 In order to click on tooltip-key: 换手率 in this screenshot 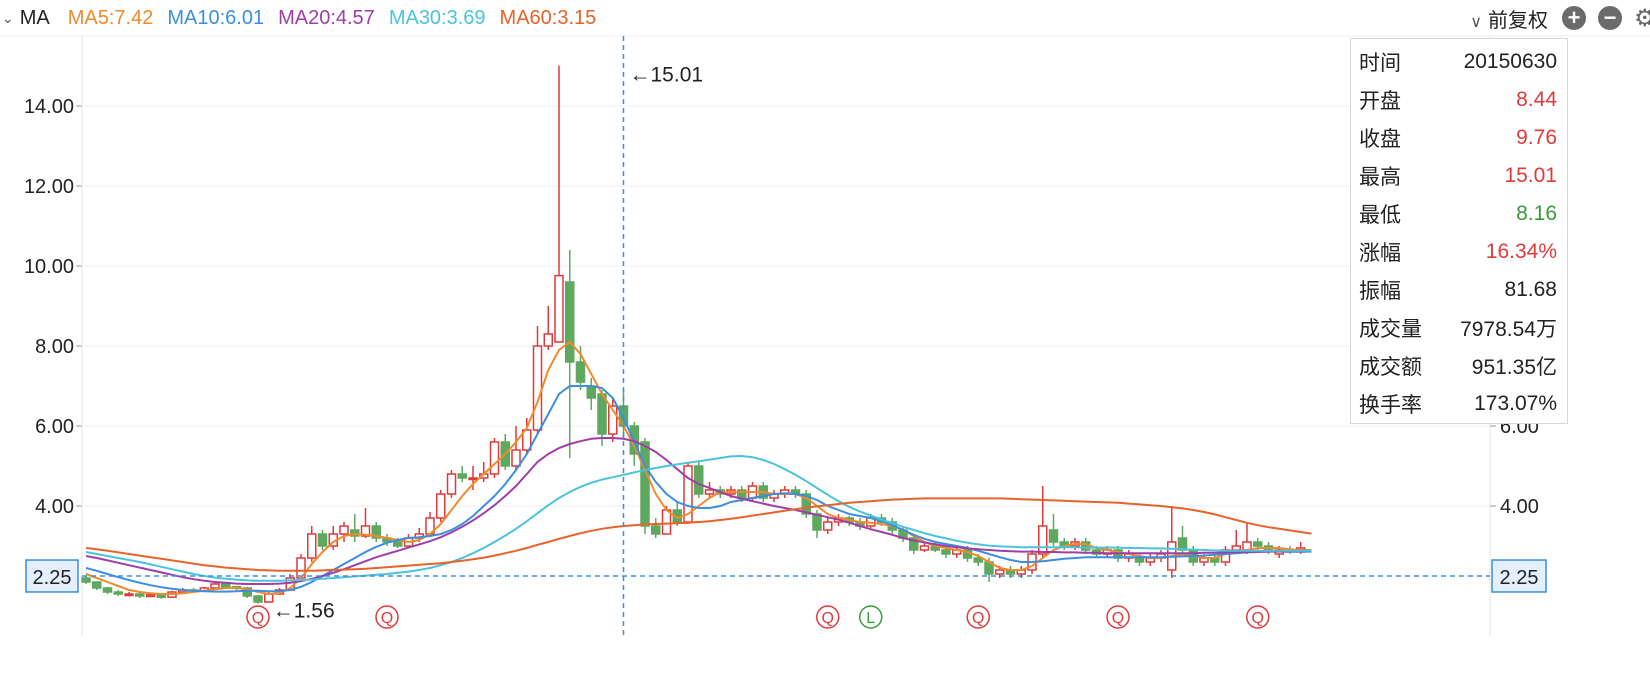, I will do `click(1390, 405)`.